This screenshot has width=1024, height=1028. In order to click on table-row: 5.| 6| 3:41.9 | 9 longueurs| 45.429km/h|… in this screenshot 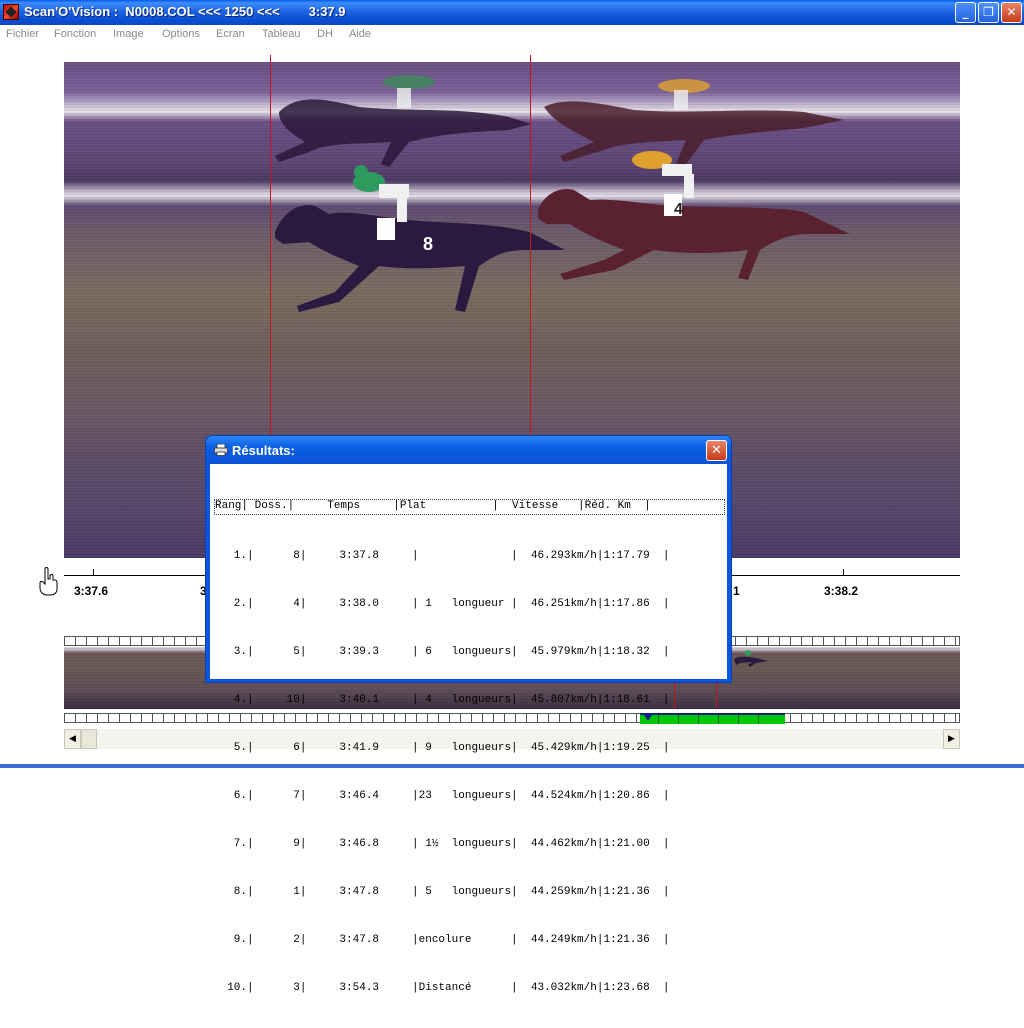, I will do `click(469, 748)`.